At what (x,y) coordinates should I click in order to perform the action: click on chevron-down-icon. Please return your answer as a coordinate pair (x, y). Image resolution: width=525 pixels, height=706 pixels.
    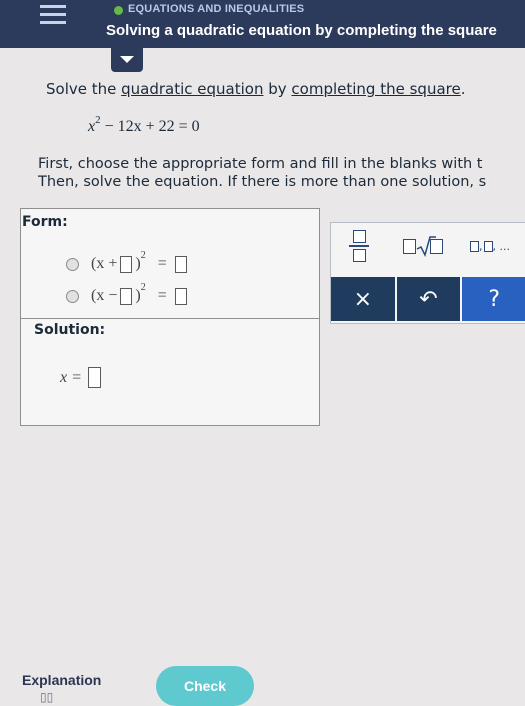
    Looking at the image, I should click on (127, 59).